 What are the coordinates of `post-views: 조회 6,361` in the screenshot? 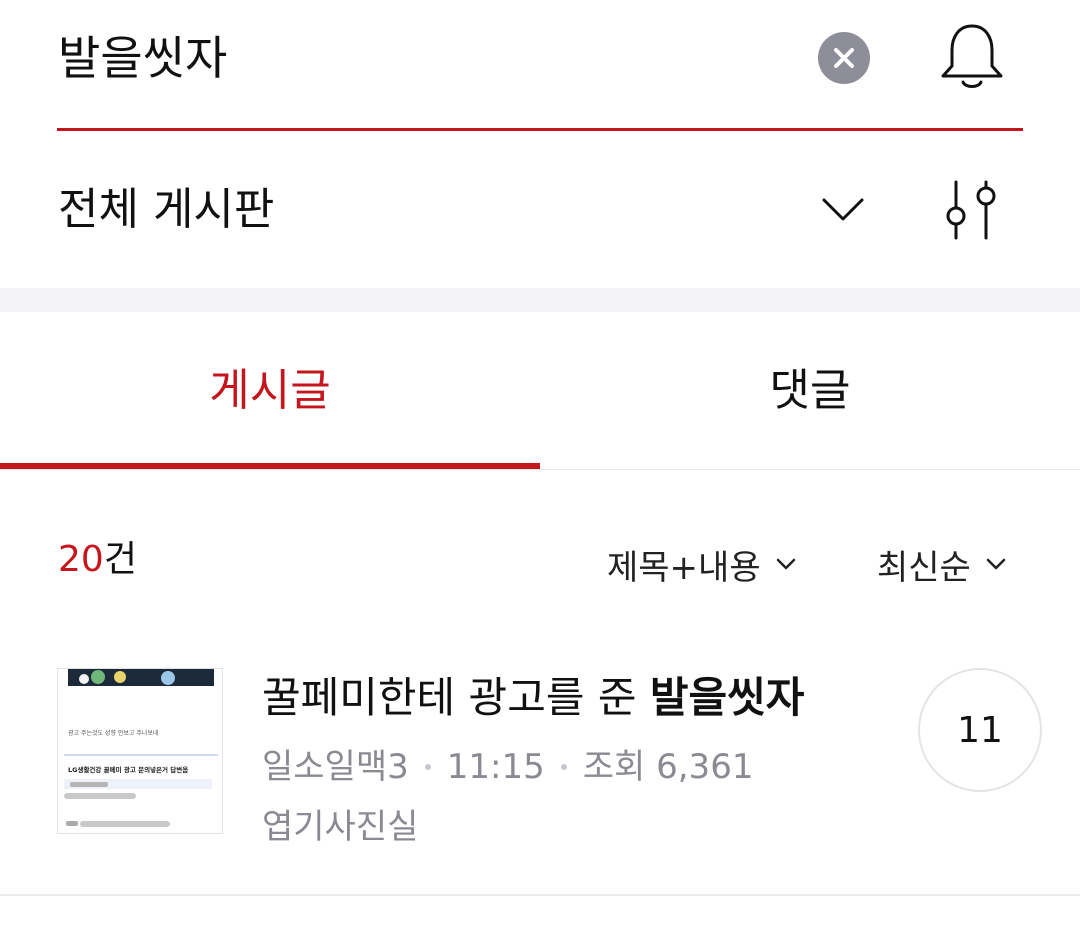 It's located at (668, 767).